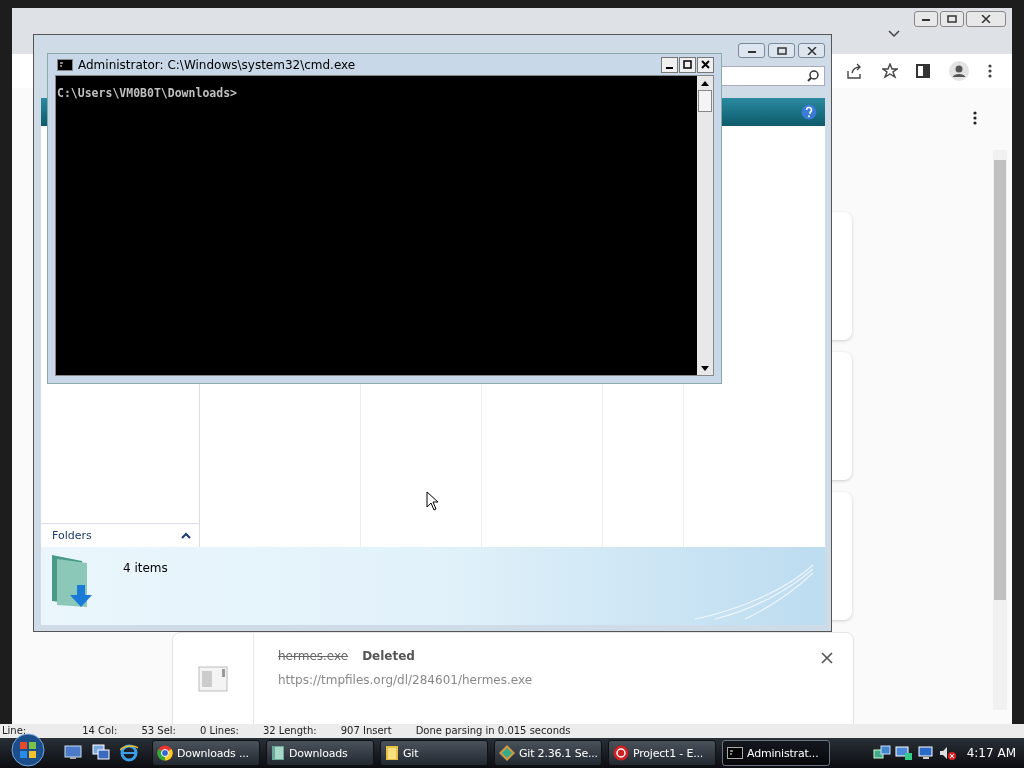 This screenshot has height=768, width=1024. What do you see at coordinates (186, 535) in the screenshot?
I see `caret-up-icon` at bounding box center [186, 535].